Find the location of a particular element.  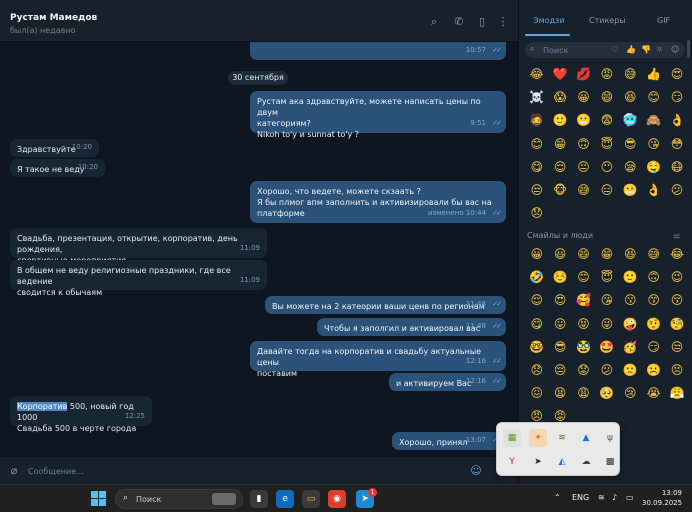

emoji-item: 🥸 is located at coordinates (583, 347).